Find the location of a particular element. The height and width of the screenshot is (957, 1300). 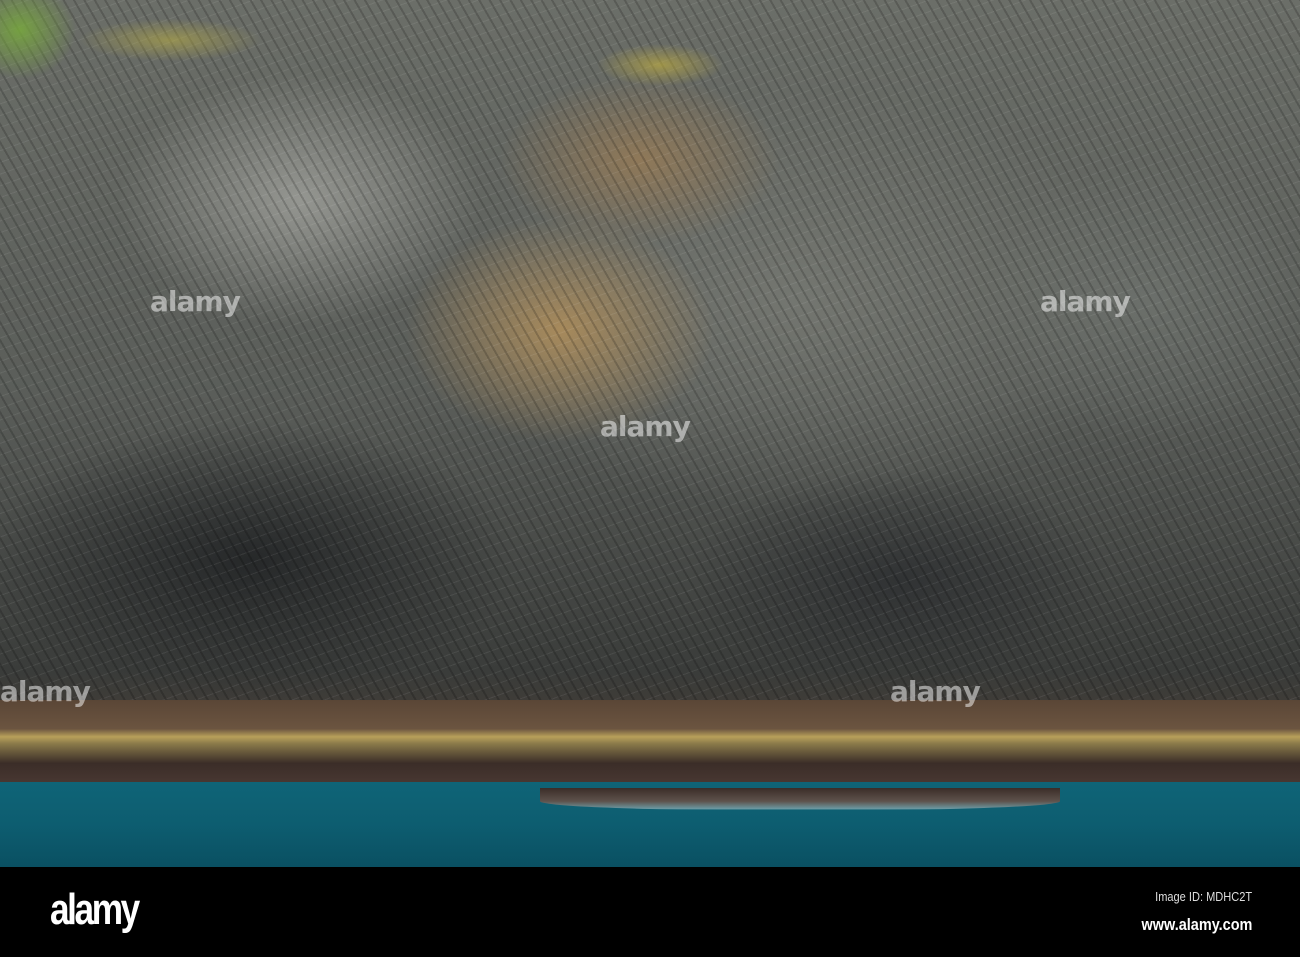

moss-patches is located at coordinates (380, 50).